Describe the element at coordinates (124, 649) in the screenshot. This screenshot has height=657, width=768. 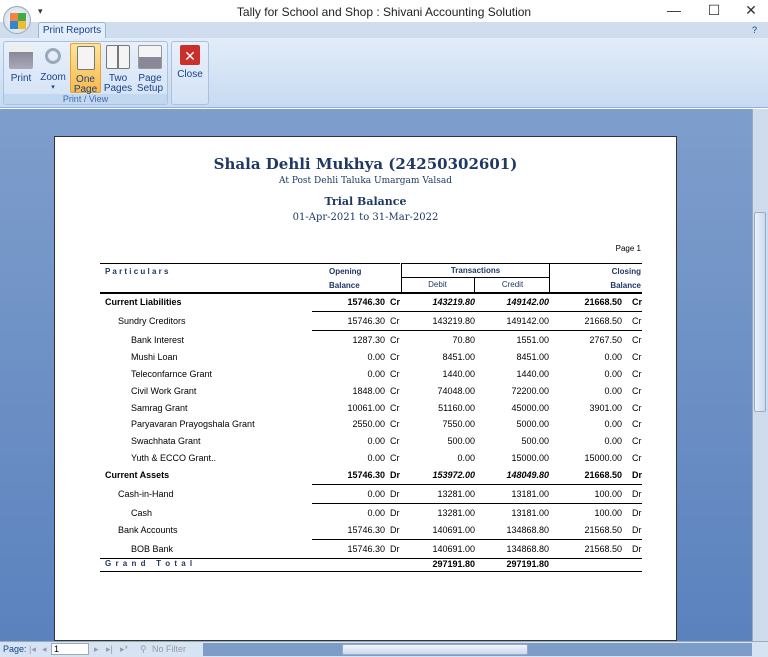
I see `new-page-button: ▸*` at that location.